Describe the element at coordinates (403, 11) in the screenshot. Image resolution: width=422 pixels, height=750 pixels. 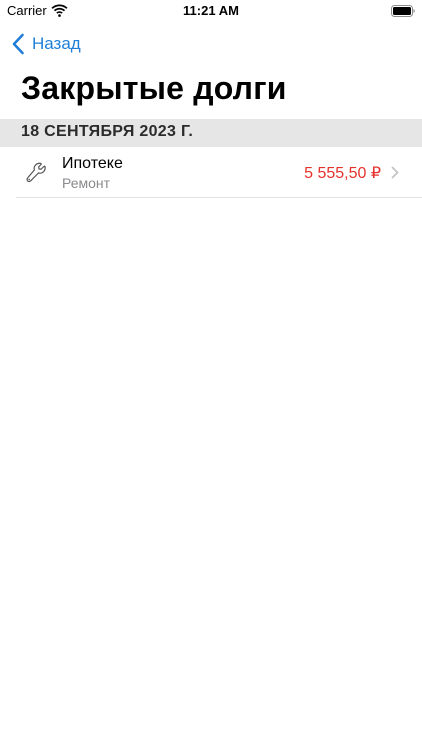
I see `battery-full-icon` at that location.